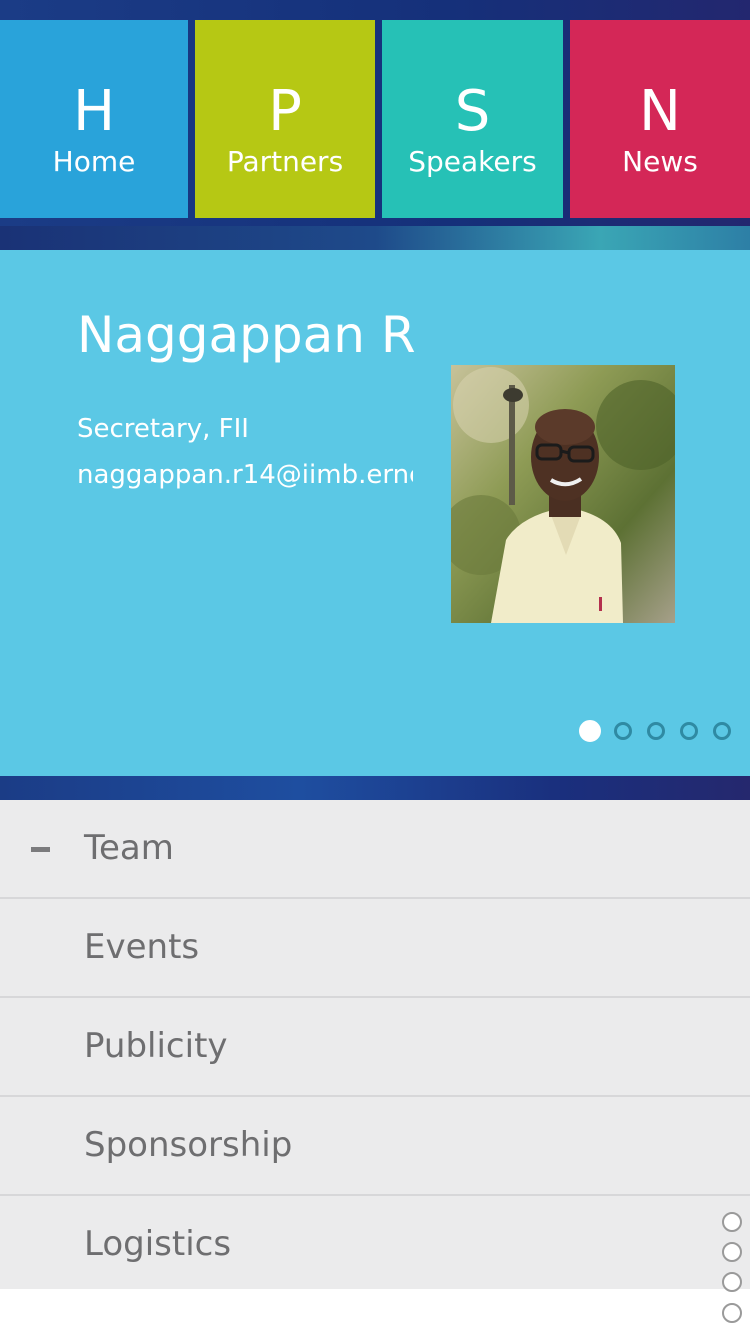 This screenshot has height=1334, width=750. I want to click on profile-role: Secretary, FII, so click(163, 429).